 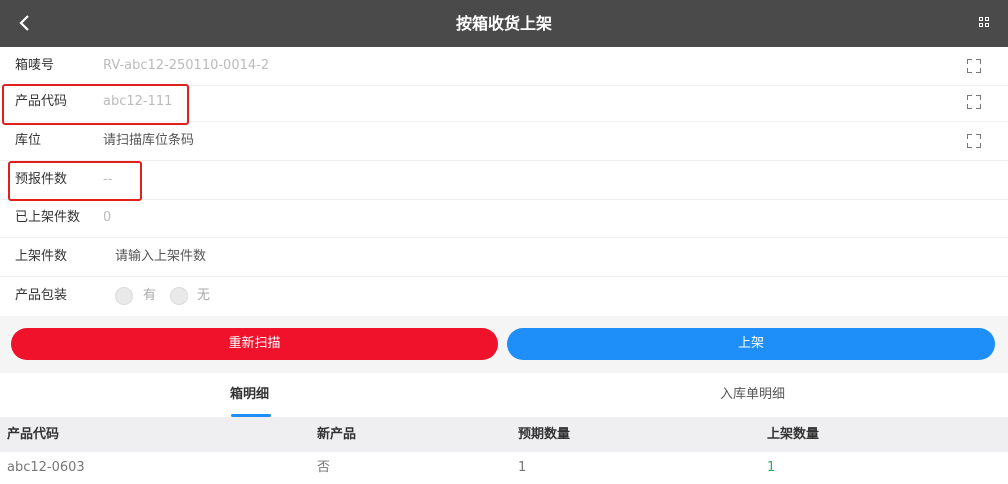 I want to click on grid-menu-icon, so click(x=984, y=22).